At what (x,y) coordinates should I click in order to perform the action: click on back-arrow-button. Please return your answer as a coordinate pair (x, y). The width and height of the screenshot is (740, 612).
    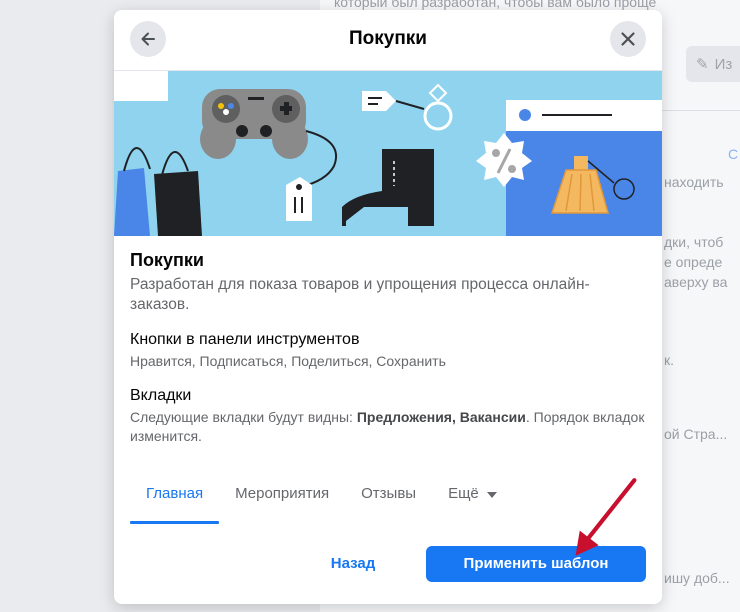
    Looking at the image, I should click on (148, 39).